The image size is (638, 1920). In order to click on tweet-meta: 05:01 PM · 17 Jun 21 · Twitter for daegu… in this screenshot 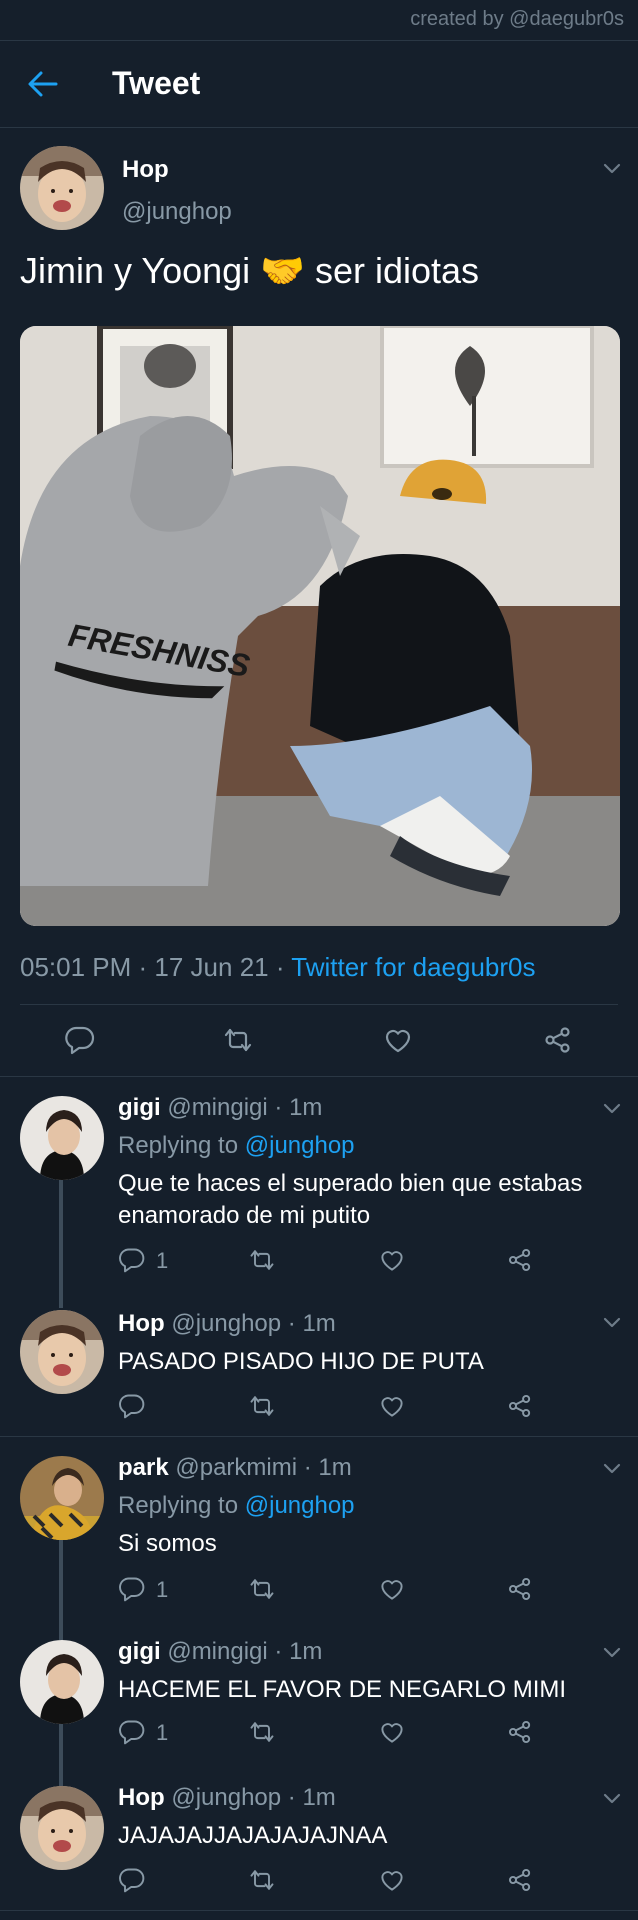, I will do `click(278, 967)`.